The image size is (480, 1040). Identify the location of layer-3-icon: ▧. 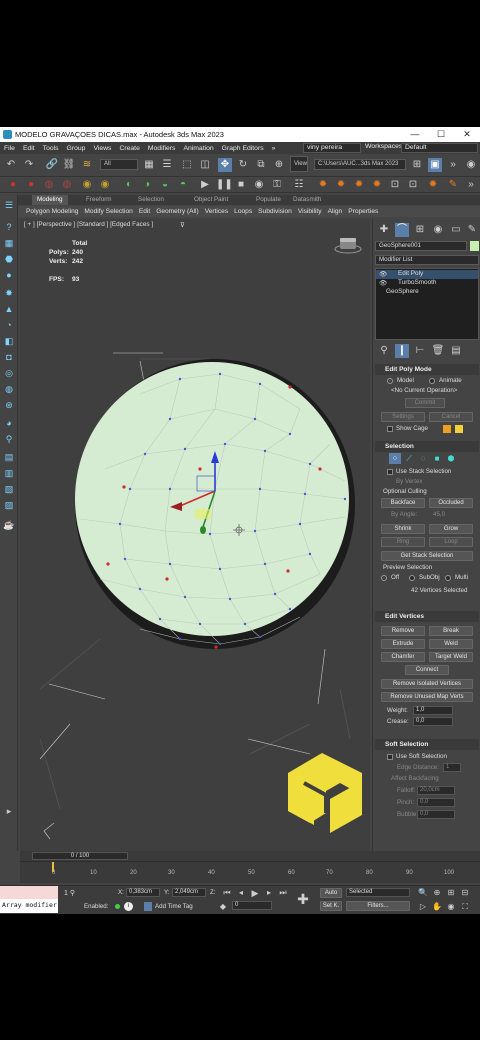
(9, 489).